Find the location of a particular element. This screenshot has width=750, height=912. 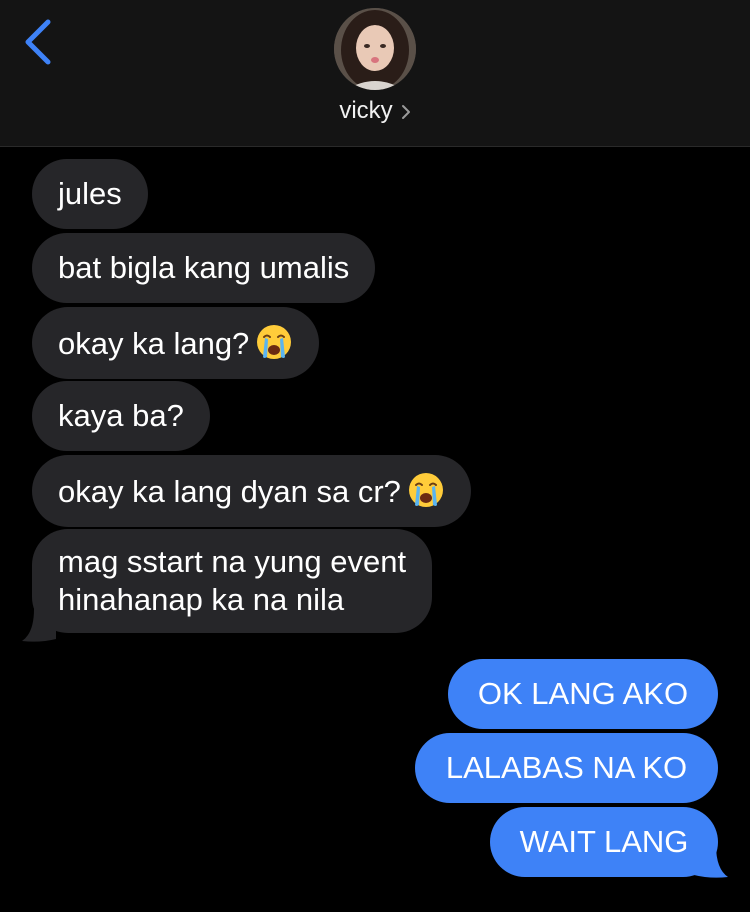

outgoing-message: WAIT LANG is located at coordinates (604, 842).